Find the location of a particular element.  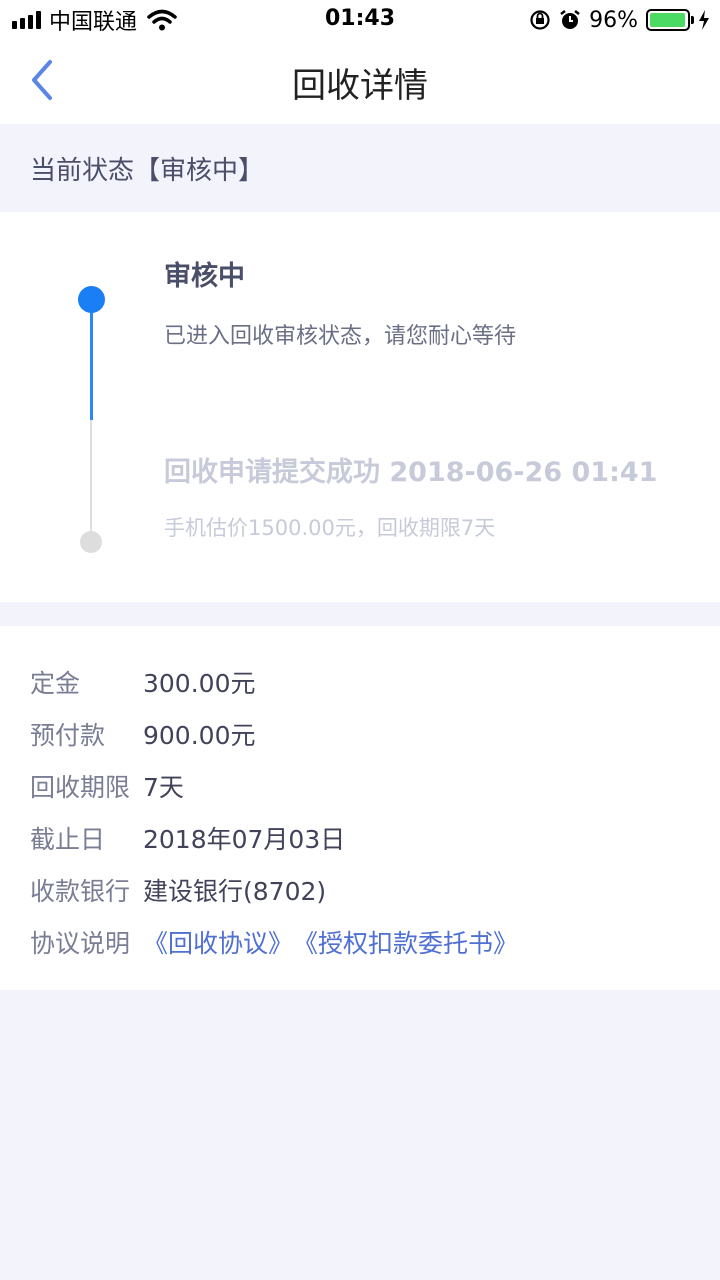

recycle-agreement-link: 《回收协议》 is located at coordinates (218, 942).